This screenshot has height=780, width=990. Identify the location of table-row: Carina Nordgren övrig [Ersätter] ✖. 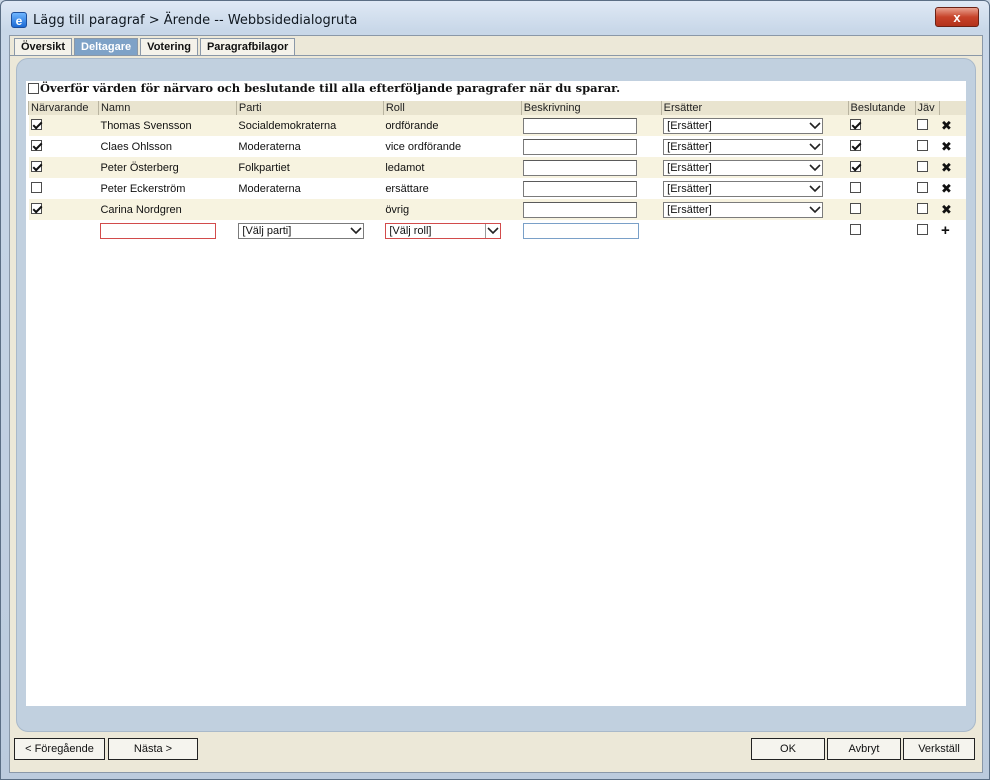
(497, 209).